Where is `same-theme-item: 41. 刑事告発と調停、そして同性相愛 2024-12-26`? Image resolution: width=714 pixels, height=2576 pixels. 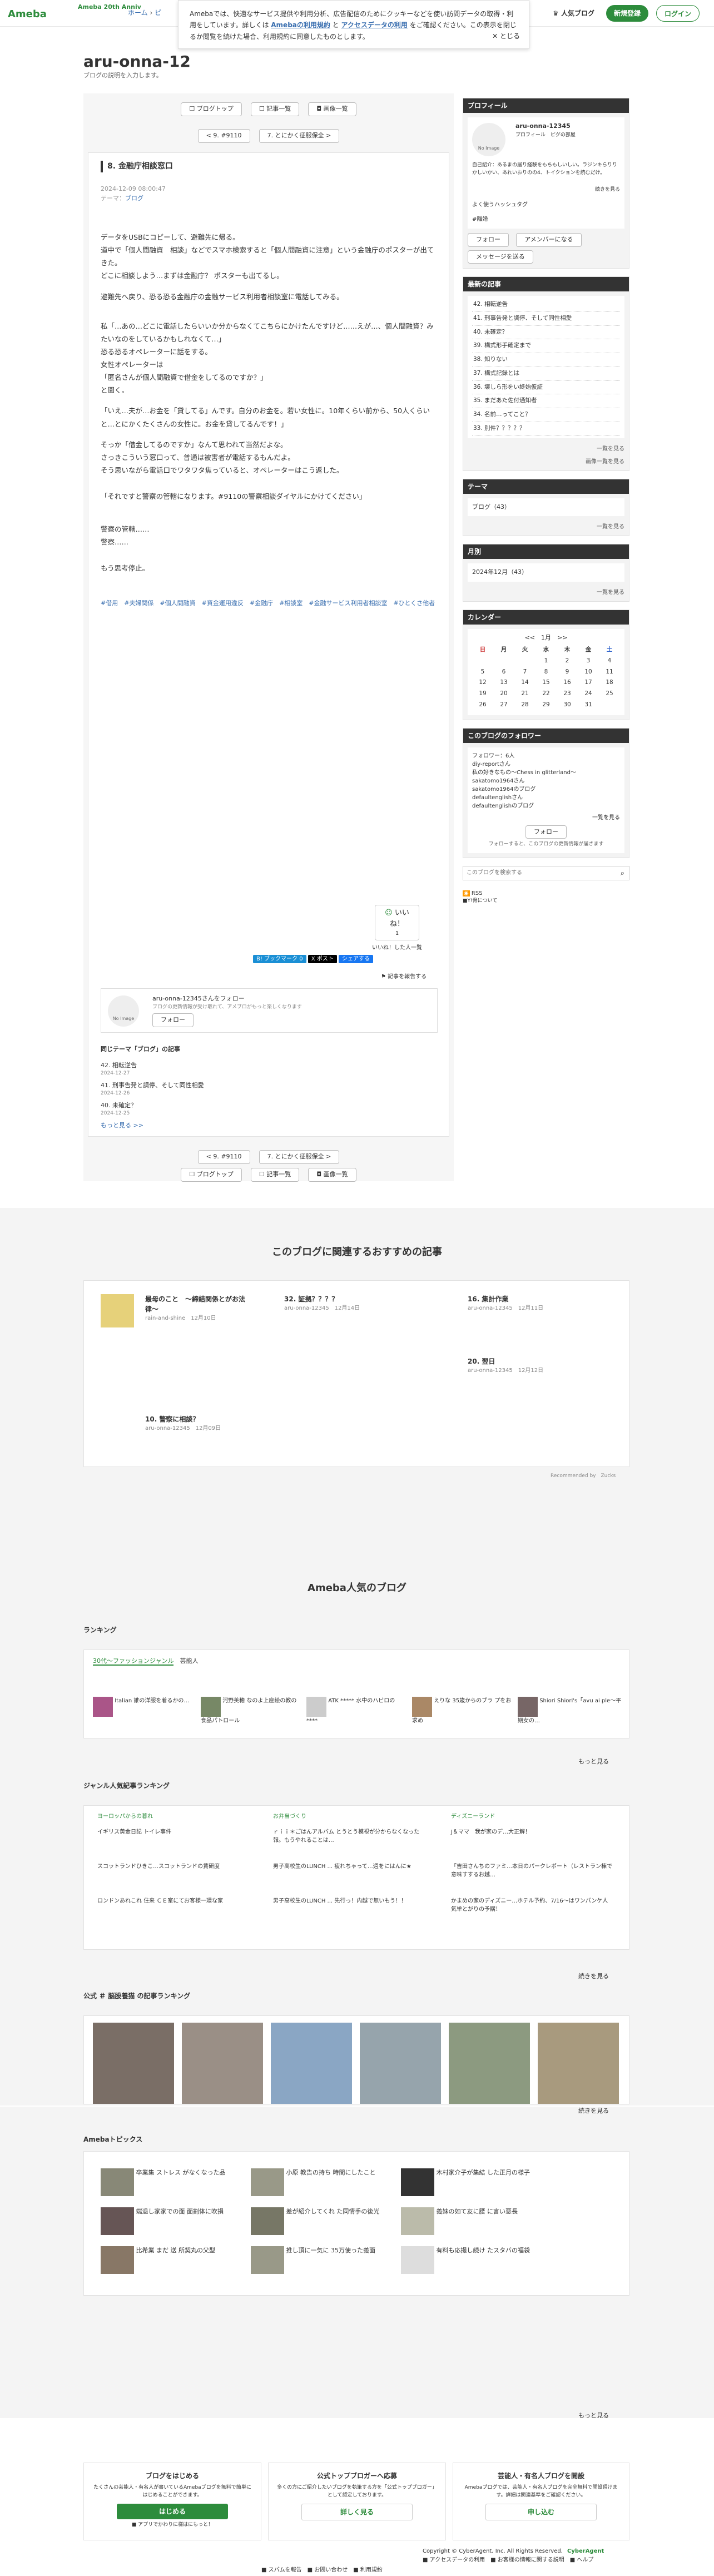
same-theme-item: 41. 刑事告発と調停、そして同性相愛 2024-12-26 is located at coordinates (152, 1089).